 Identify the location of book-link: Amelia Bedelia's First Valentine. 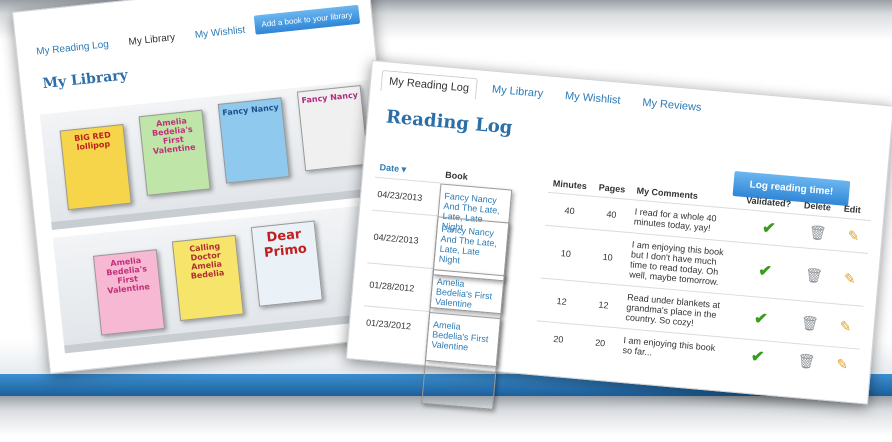
(461, 360).